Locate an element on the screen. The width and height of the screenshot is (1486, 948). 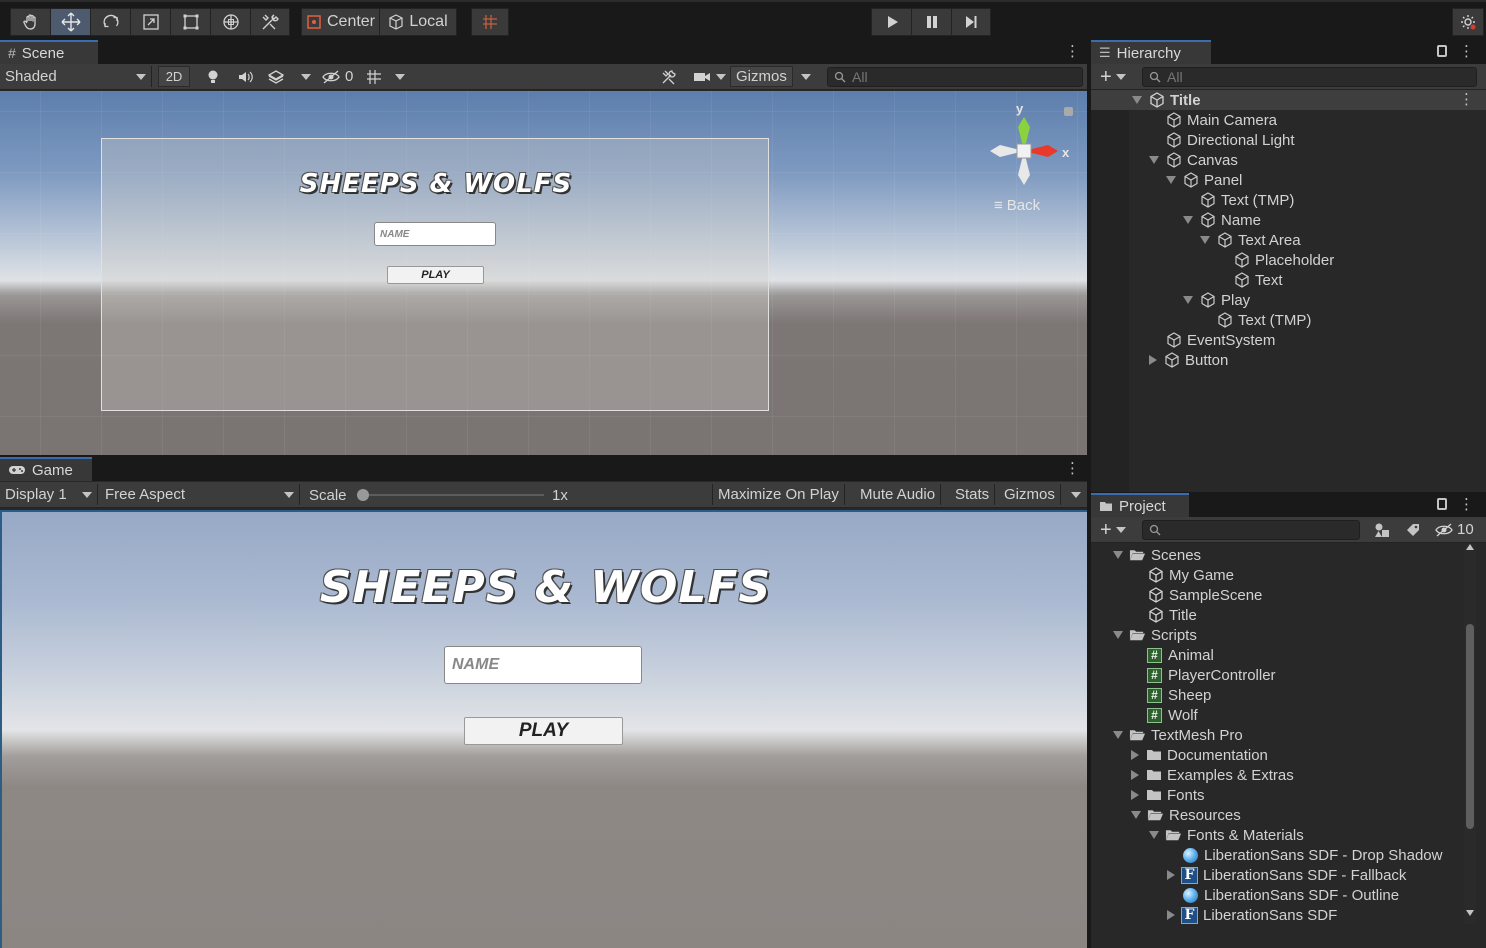
pause-button is located at coordinates (931, 22).